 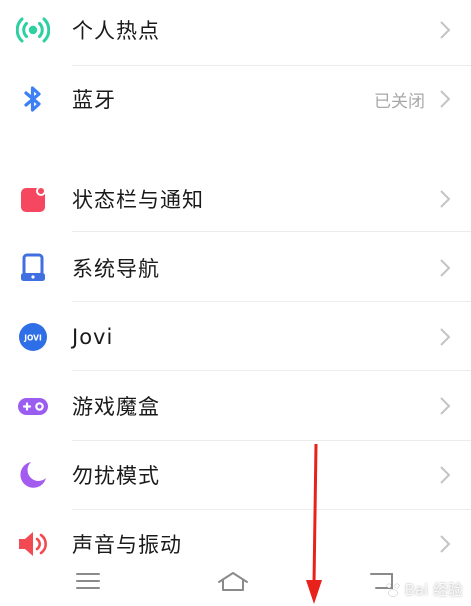 I want to click on settings-item-hotspot: 个人热点, so click(x=235, y=30).